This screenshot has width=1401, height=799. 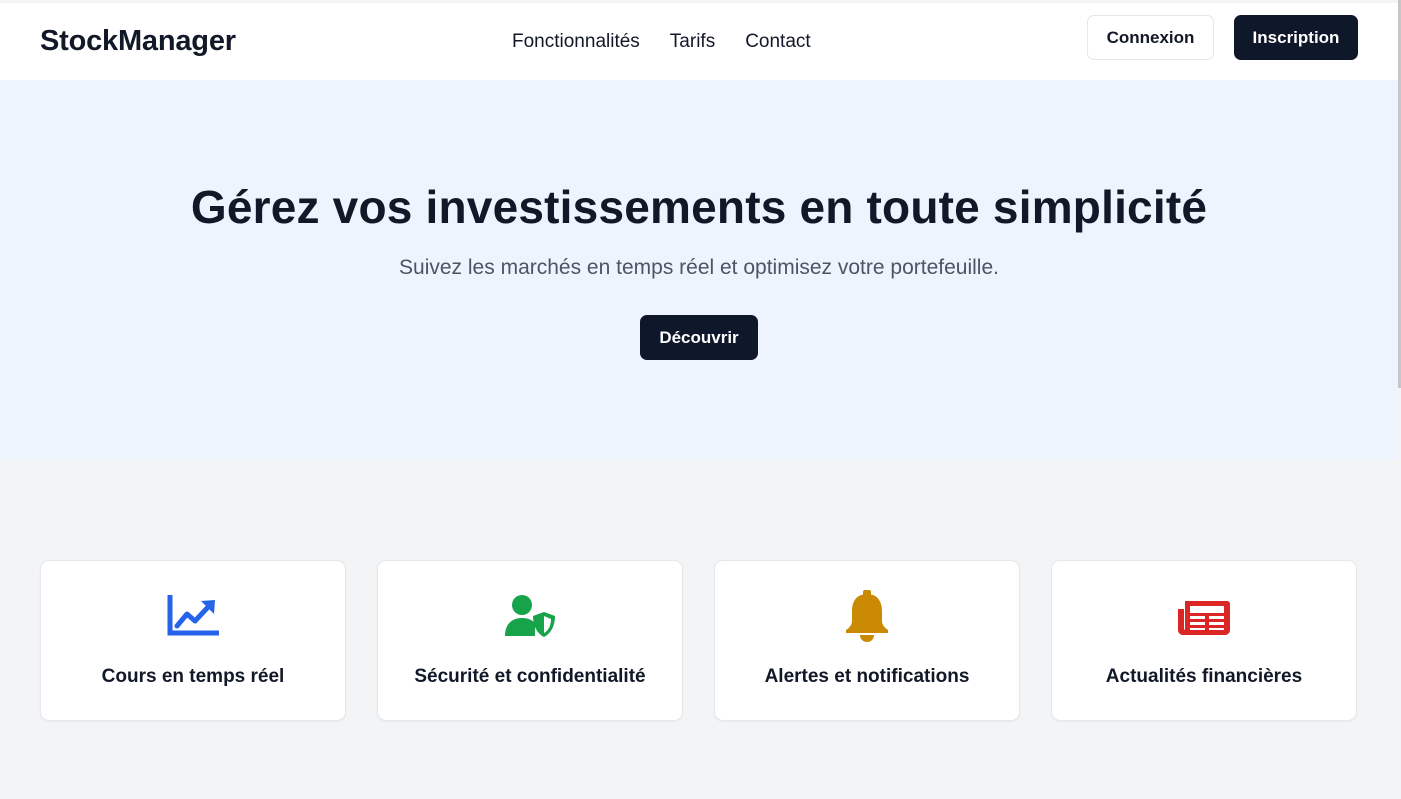 What do you see at coordinates (1296, 37) in the screenshot?
I see `signup-button: Inscription` at bounding box center [1296, 37].